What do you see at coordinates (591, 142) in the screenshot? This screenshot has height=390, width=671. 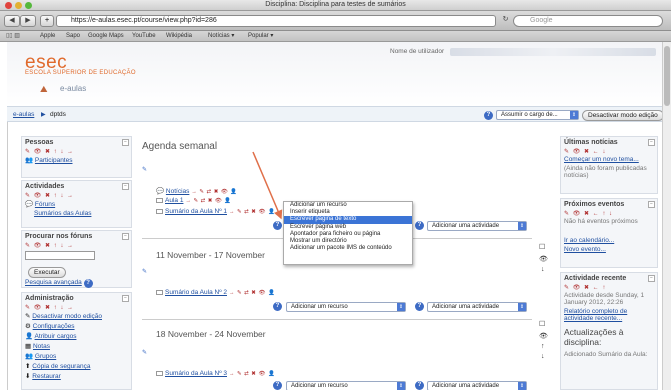 I see `block-title: Últimas notícias` at bounding box center [591, 142].